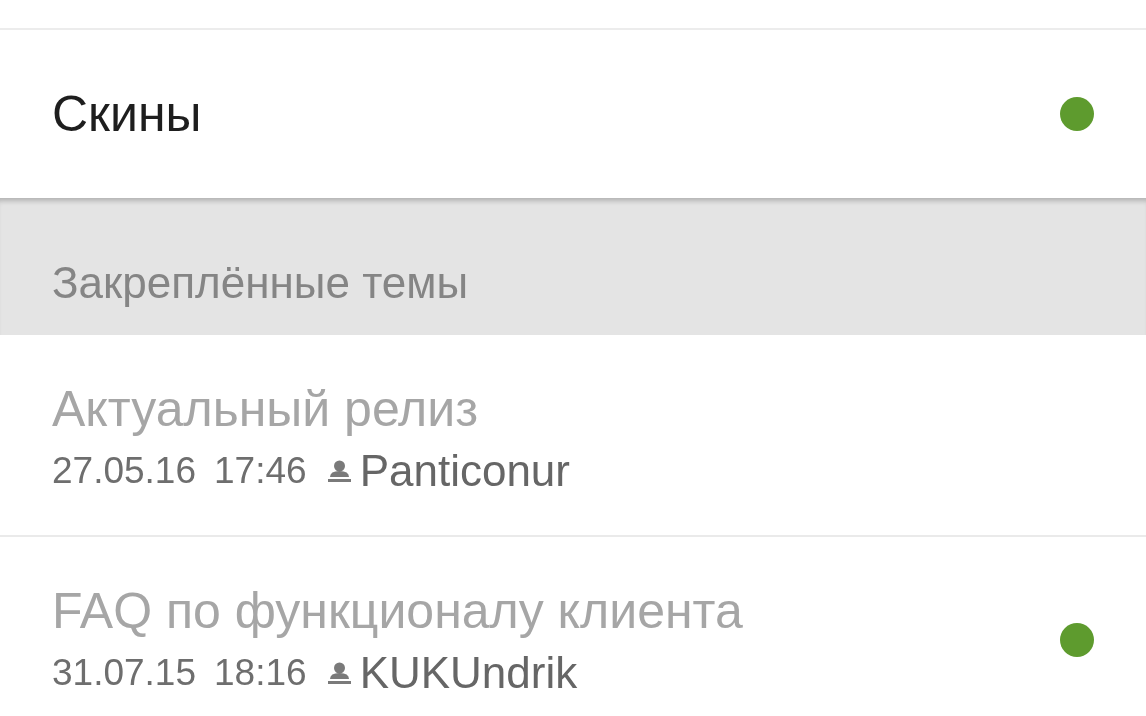 This screenshot has height=716, width=1146. I want to click on topic-time: 17:46, so click(260, 471).